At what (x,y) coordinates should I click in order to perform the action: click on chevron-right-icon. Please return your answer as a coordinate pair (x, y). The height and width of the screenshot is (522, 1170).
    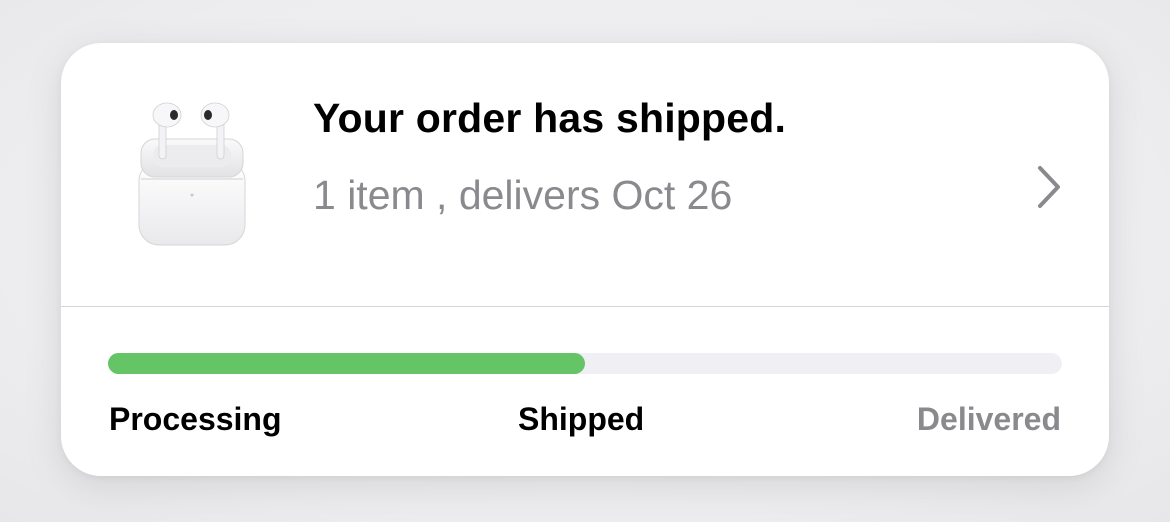
    Looking at the image, I should click on (1049, 187).